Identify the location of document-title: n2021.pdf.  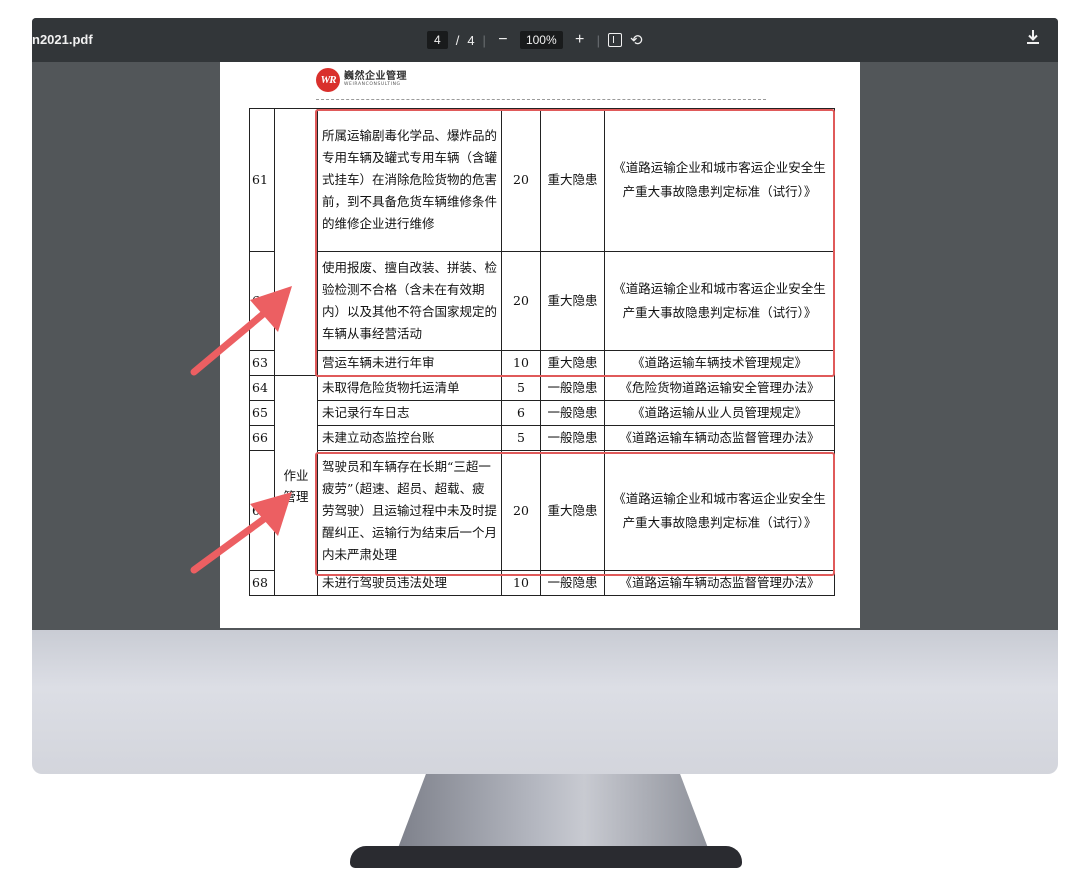
(62, 39).